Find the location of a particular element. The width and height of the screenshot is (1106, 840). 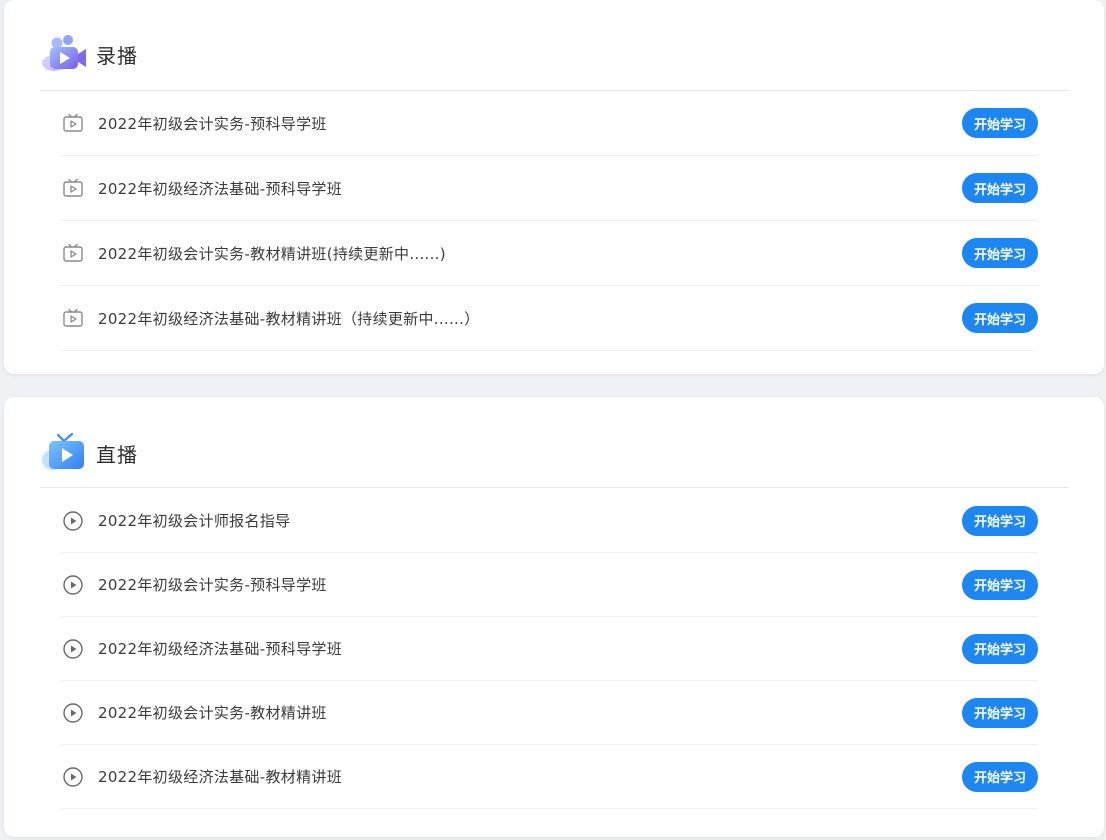

recorded-title: 录播 is located at coordinates (117, 55).